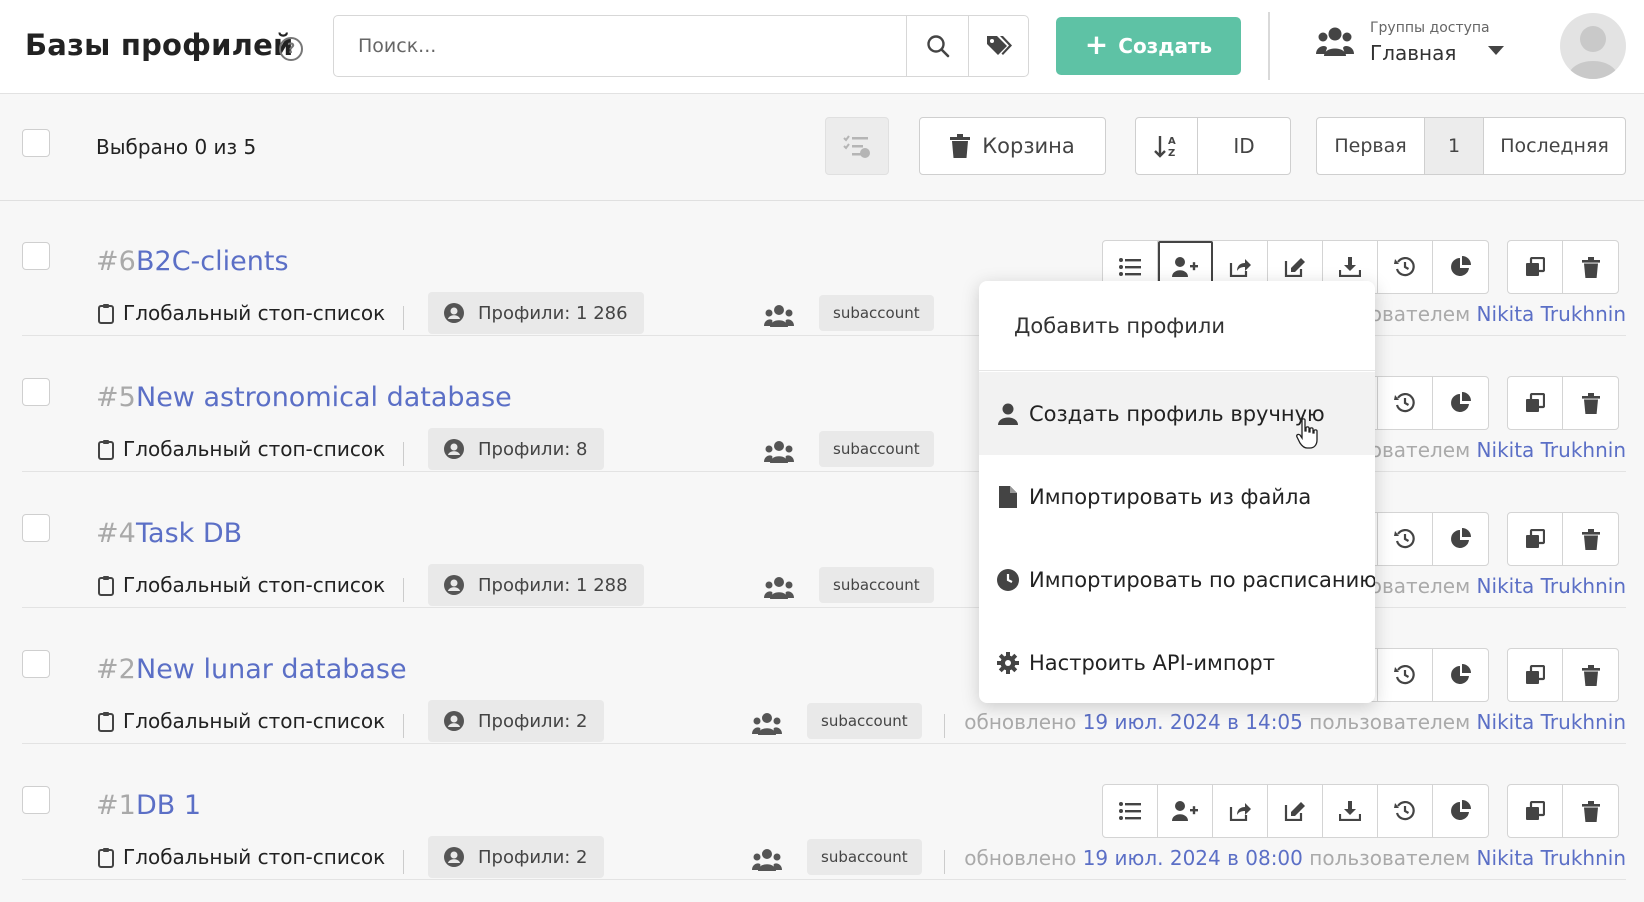 This screenshot has width=1644, height=902. I want to click on pager-first: Первая, so click(1371, 146).